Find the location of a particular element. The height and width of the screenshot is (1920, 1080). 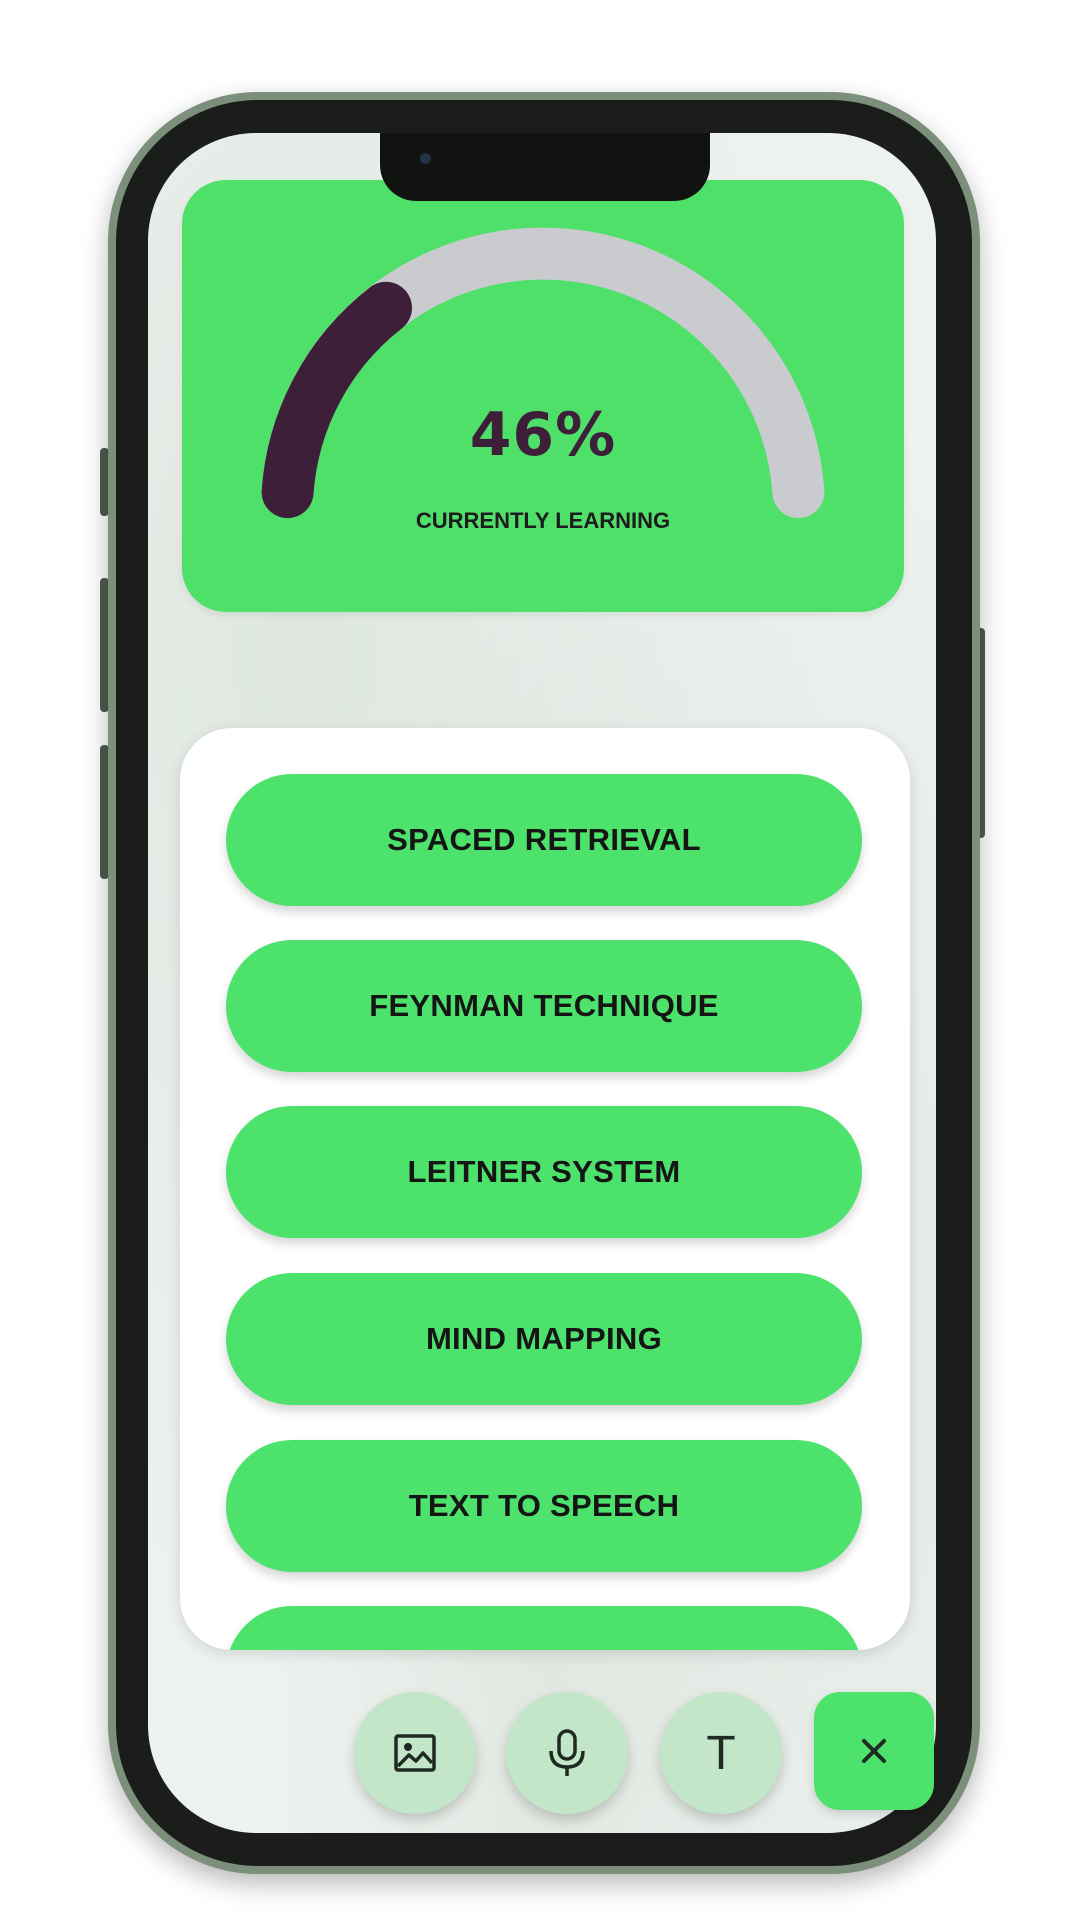

progress-gauge is located at coordinates (543, 373).